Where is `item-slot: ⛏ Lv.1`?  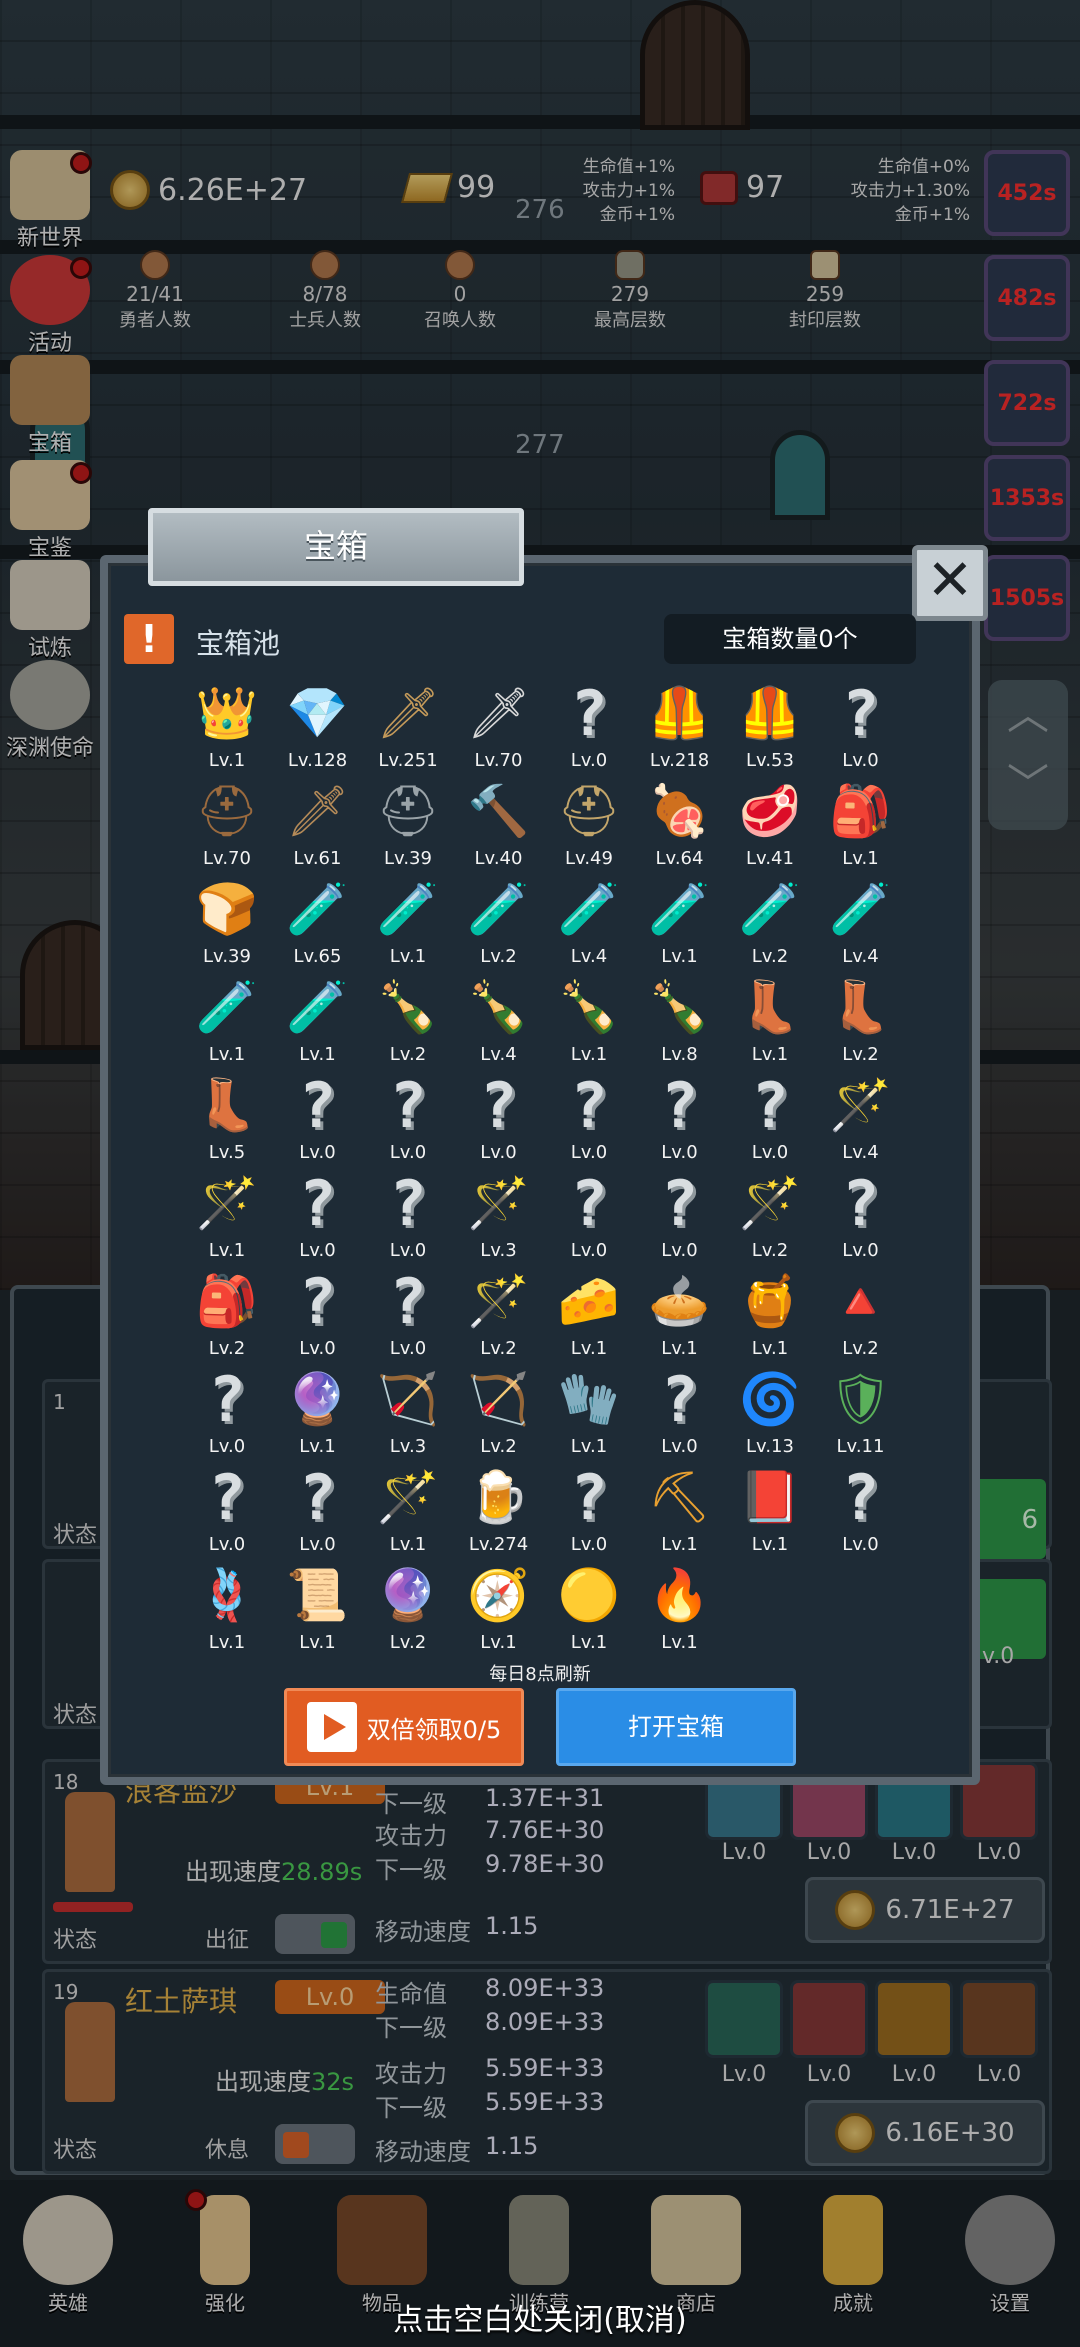
item-slot: ⛏ Lv.1 is located at coordinates (680, 1512).